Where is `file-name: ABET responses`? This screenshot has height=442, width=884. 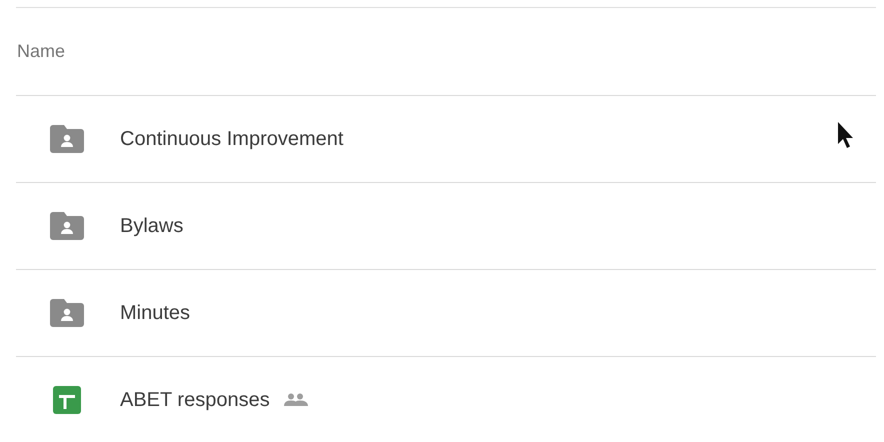 file-name: ABET responses is located at coordinates (195, 400).